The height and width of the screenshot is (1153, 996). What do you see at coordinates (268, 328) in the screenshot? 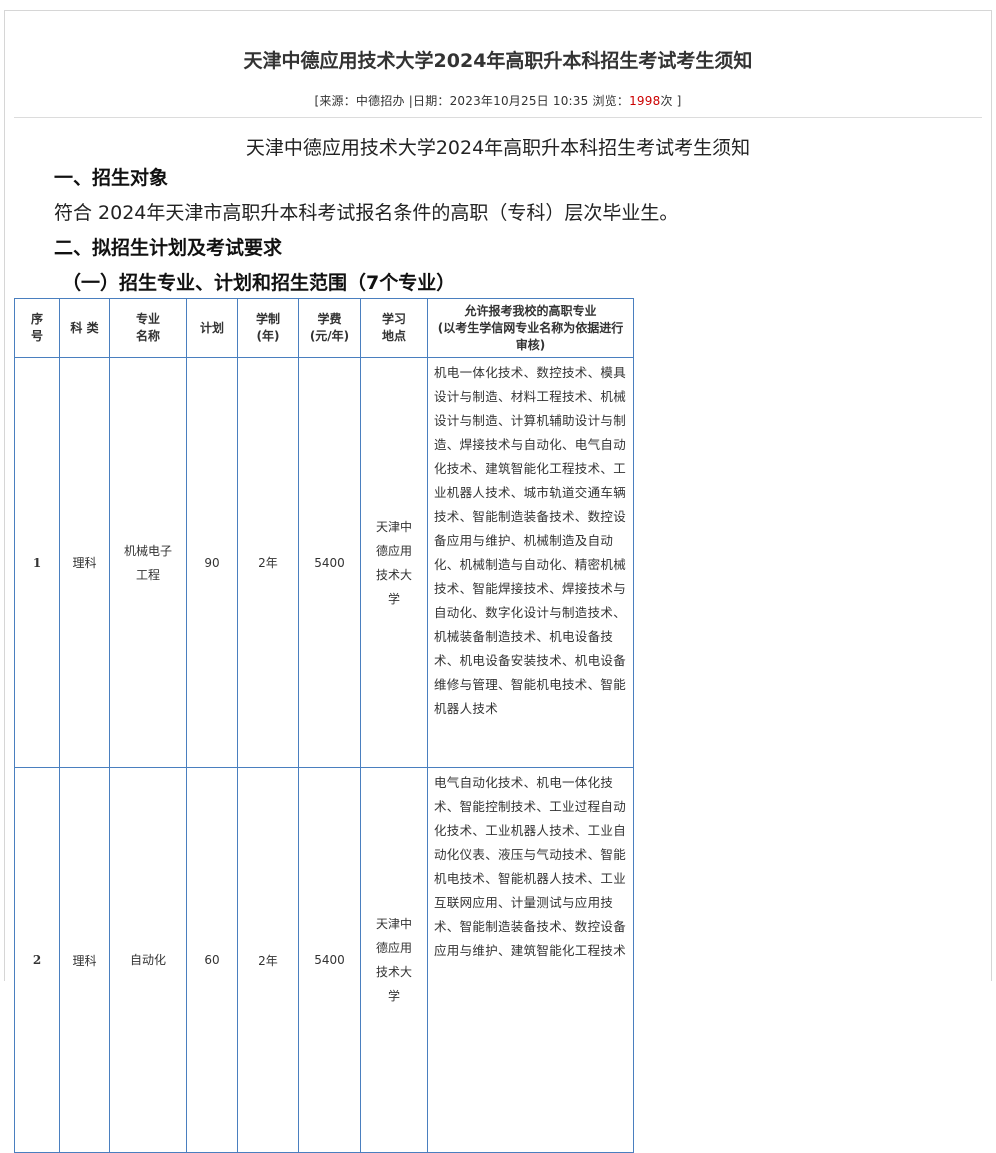
I see `header-years: 学制(年)` at bounding box center [268, 328].